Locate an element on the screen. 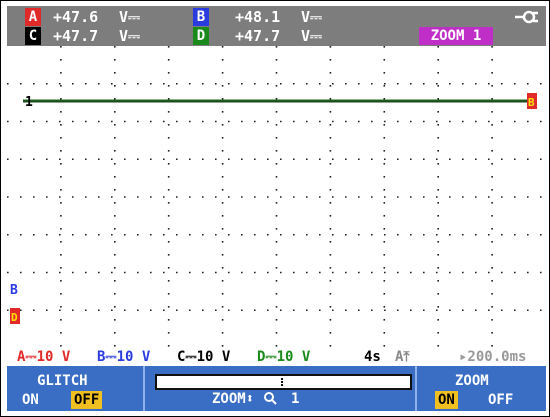 Image resolution: width=550 pixels, height=417 pixels. trigger-indicator: A⤒ is located at coordinates (402, 357).